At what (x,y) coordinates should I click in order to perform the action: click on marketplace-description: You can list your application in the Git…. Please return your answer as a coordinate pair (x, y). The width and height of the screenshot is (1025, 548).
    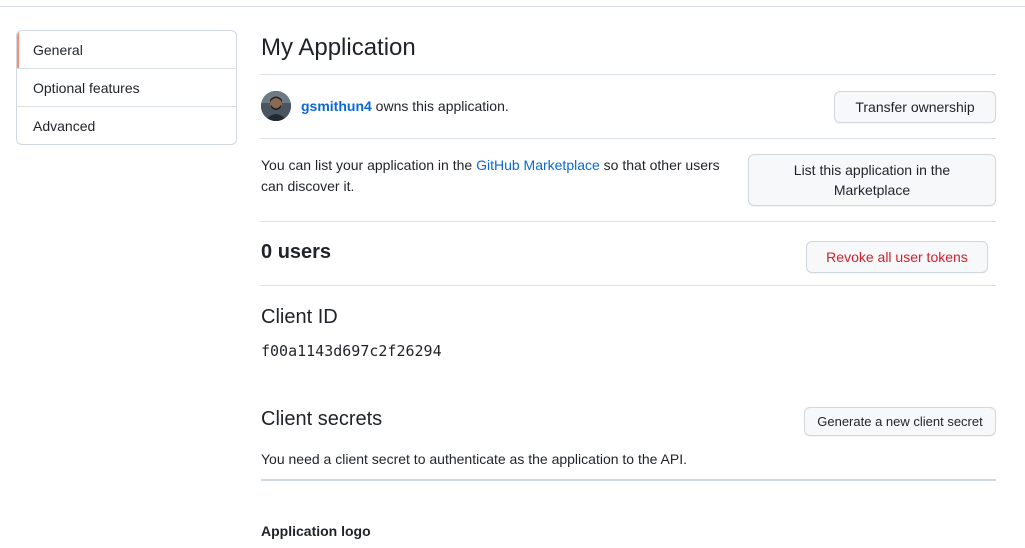
    Looking at the image, I should click on (503, 176).